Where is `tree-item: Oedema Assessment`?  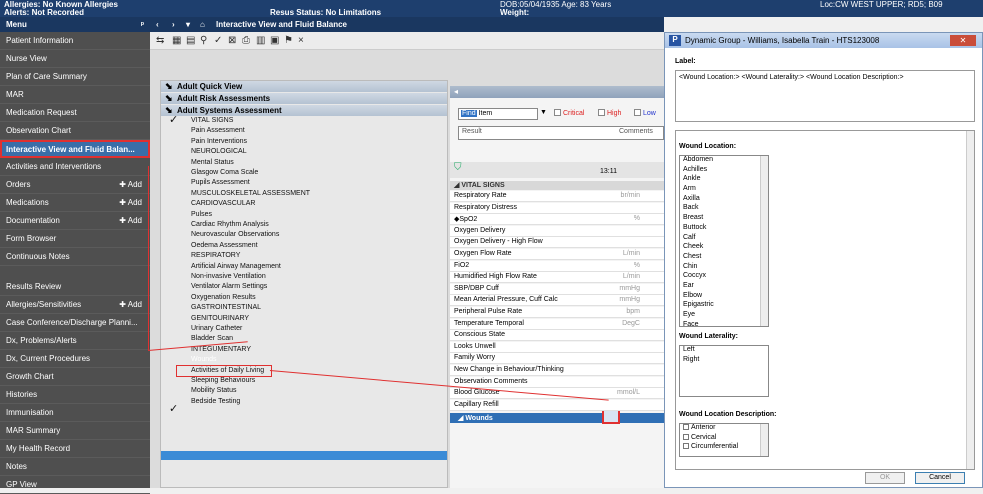 tree-item: Oedema Assessment is located at coordinates (224, 245).